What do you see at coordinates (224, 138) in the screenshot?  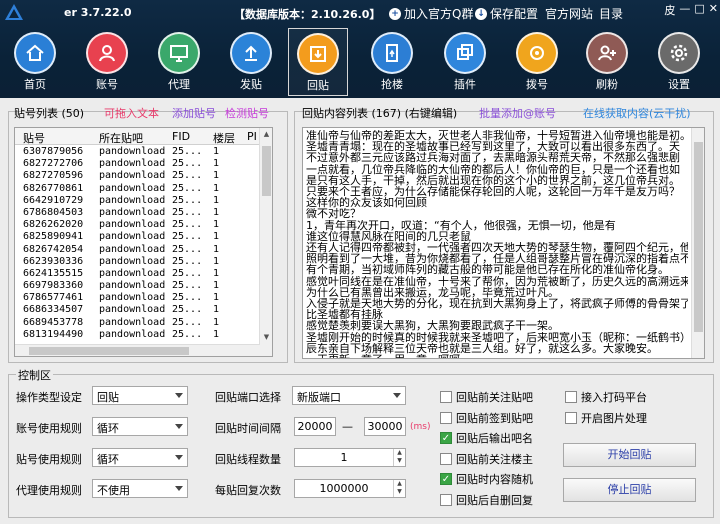 I see `col-floor: 楼层` at bounding box center [224, 138].